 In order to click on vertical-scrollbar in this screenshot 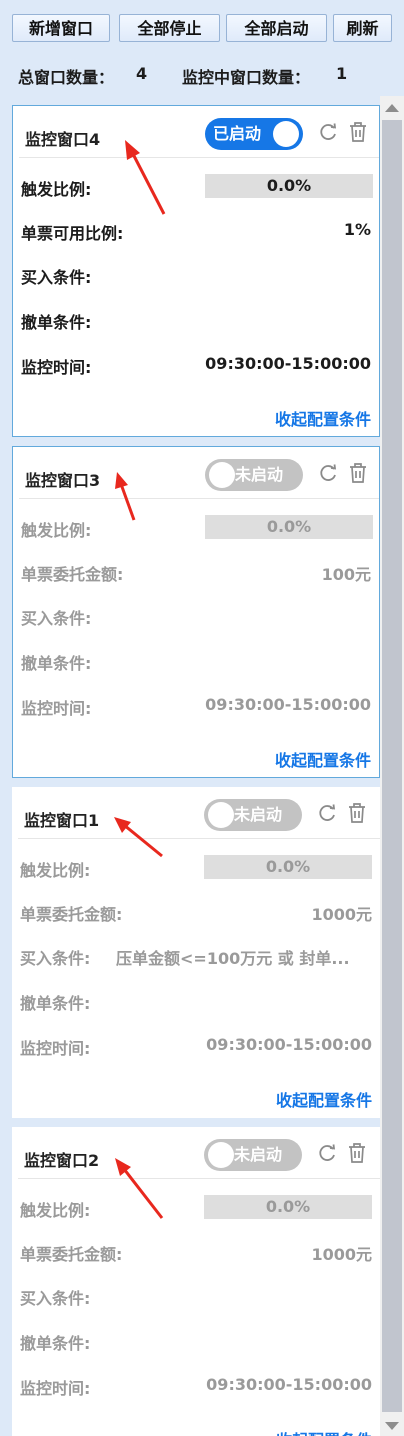, I will do `click(392, 766)`.